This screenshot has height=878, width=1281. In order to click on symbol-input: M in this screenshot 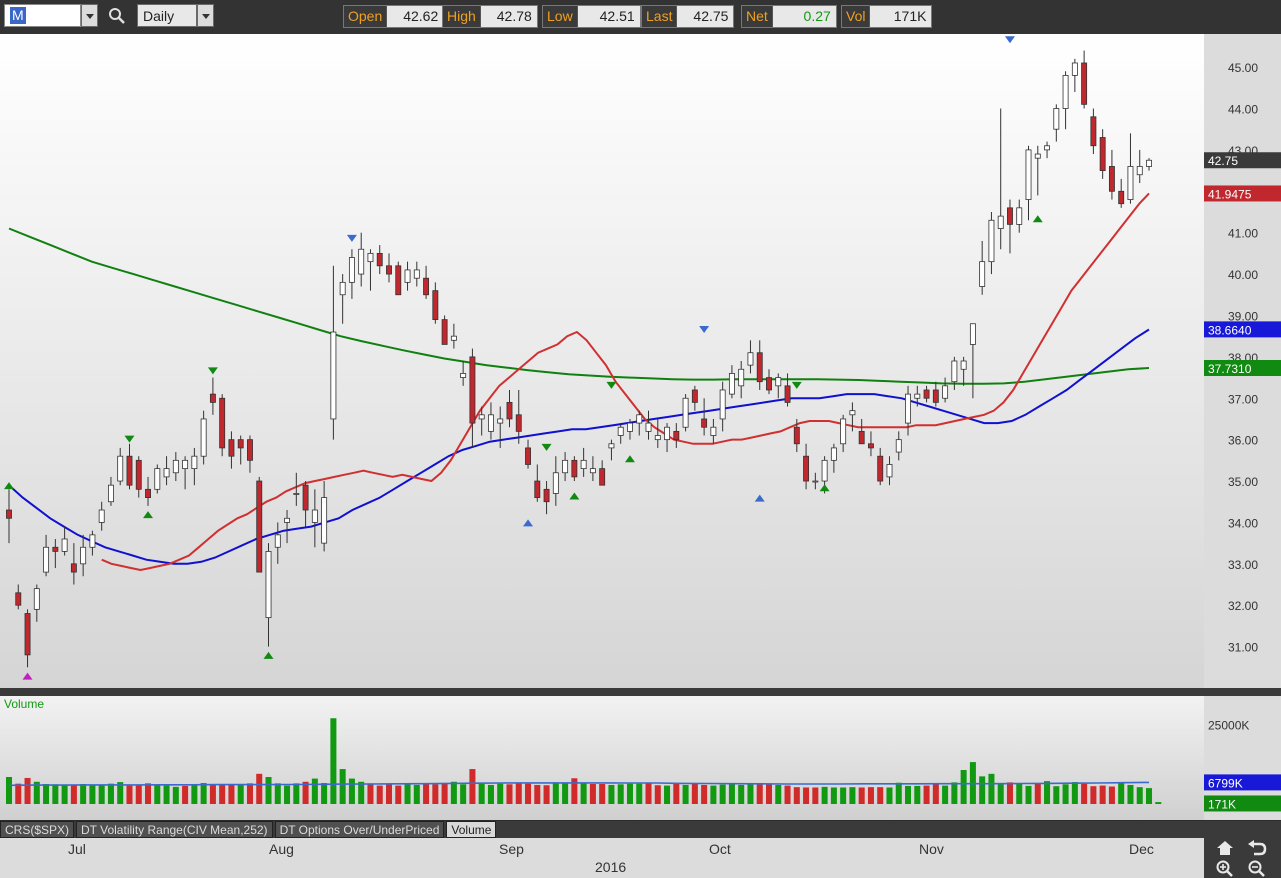, I will do `click(42, 15)`.